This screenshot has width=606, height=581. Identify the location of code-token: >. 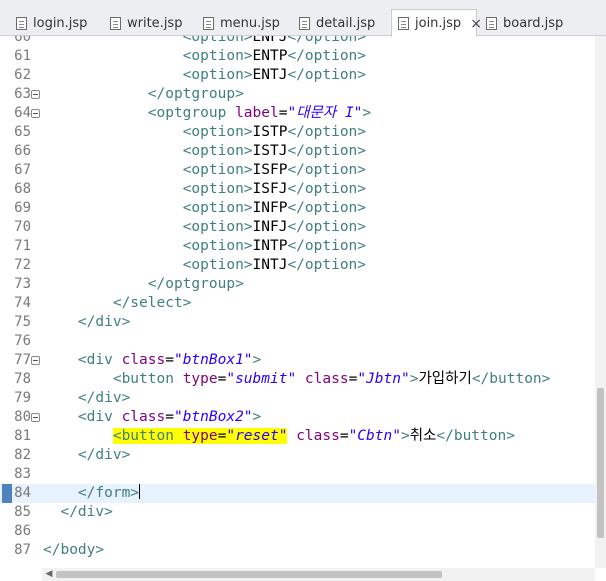
(405, 436).